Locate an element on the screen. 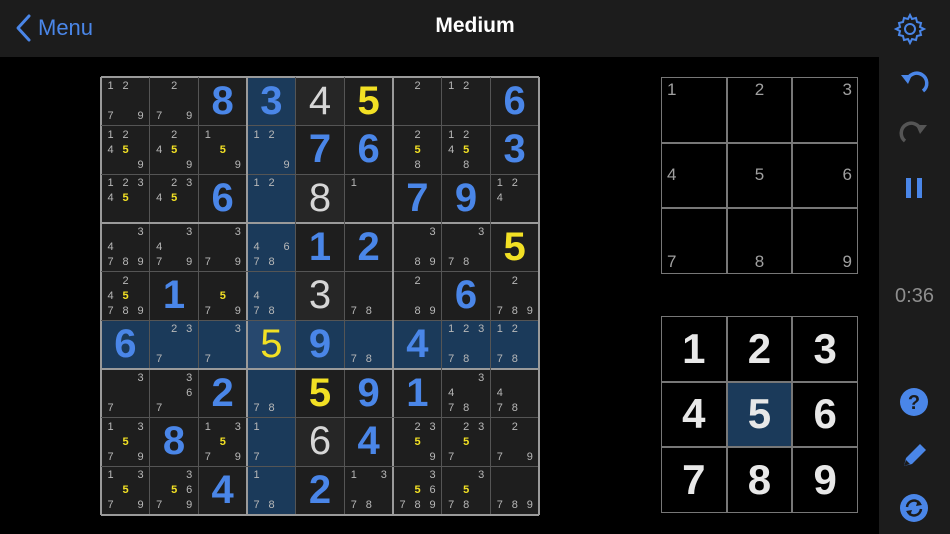 The image size is (950, 534). note-pad-key: 8 is located at coordinates (759, 241).